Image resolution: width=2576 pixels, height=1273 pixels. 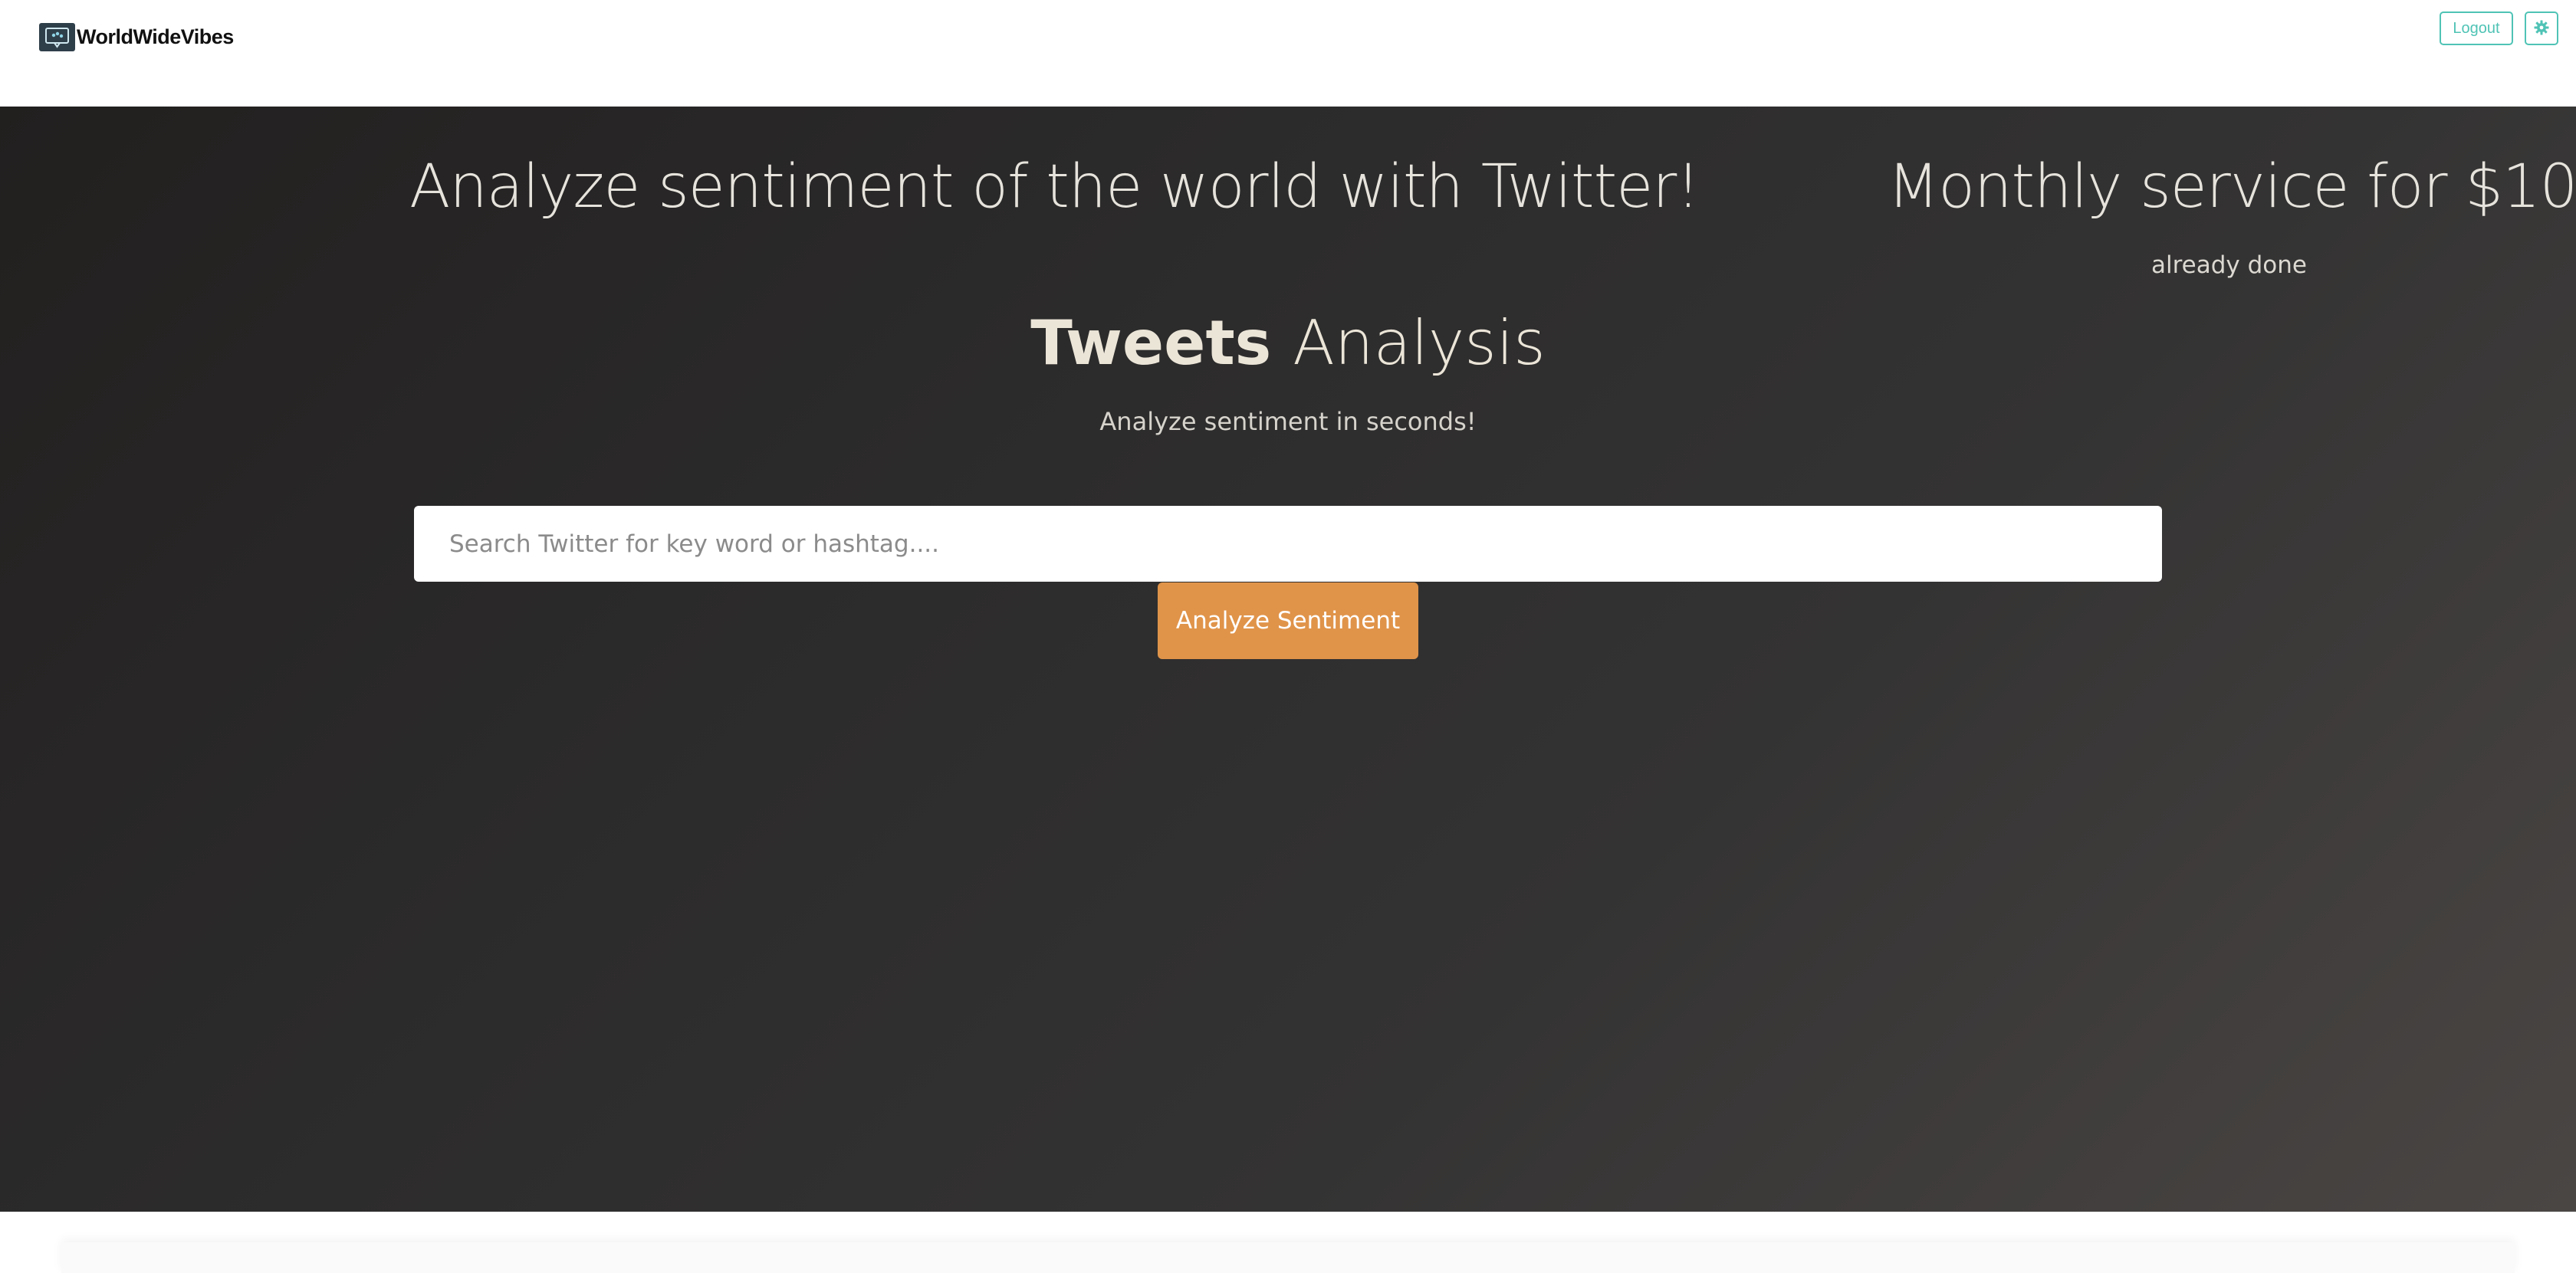 I want to click on hero-subtitle: Analyze sentiment in seconds!, so click(x=1288, y=421).